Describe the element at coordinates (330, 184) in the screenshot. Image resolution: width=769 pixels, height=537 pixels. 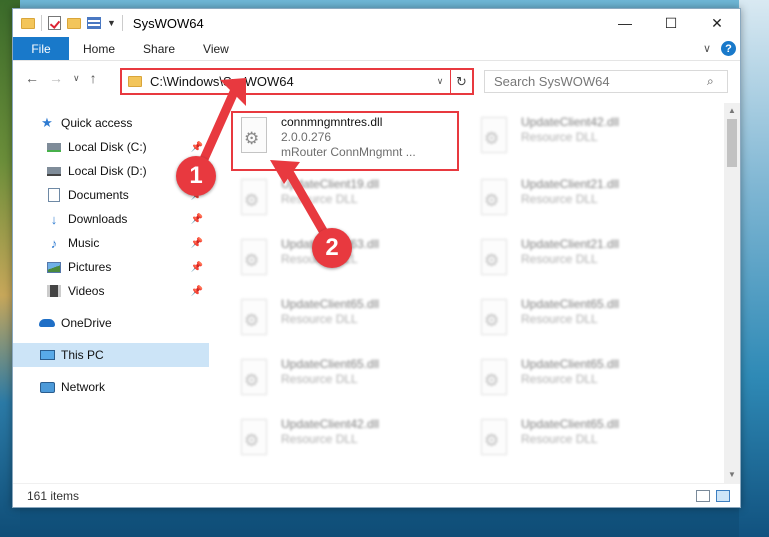
I see `file-name: UpdateClient19.dll` at that location.